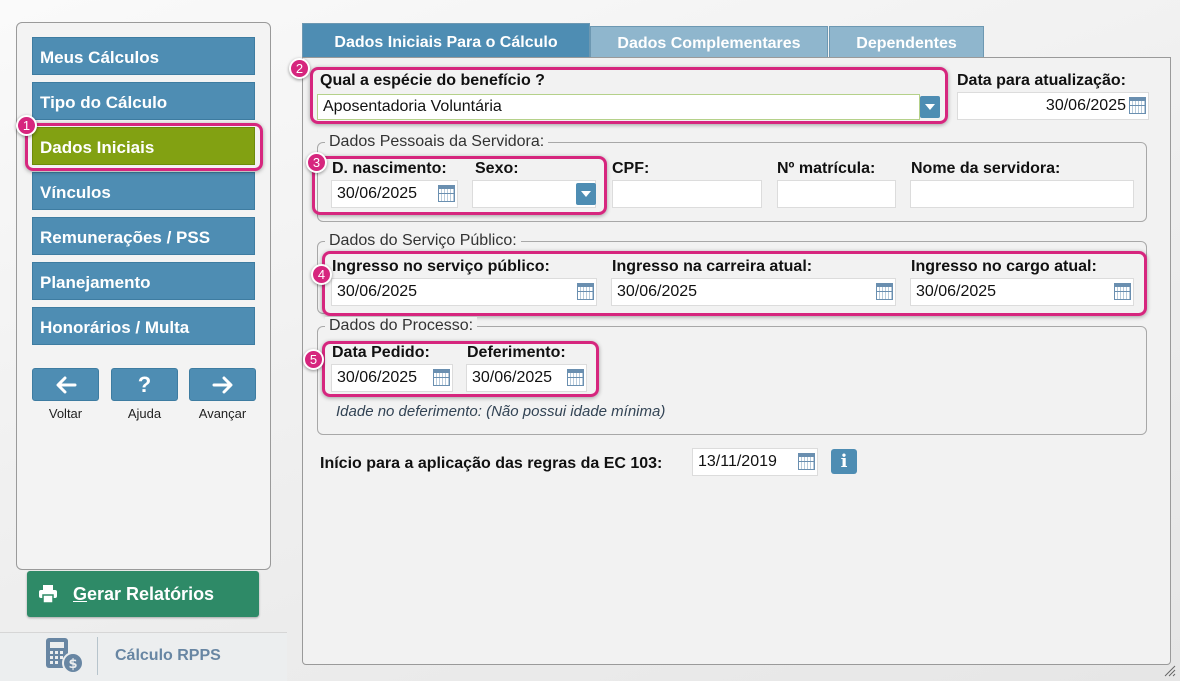 Image resolution: width=1180 pixels, height=681 pixels. I want to click on atualizacao-input: 30/06/2025, so click(1053, 106).